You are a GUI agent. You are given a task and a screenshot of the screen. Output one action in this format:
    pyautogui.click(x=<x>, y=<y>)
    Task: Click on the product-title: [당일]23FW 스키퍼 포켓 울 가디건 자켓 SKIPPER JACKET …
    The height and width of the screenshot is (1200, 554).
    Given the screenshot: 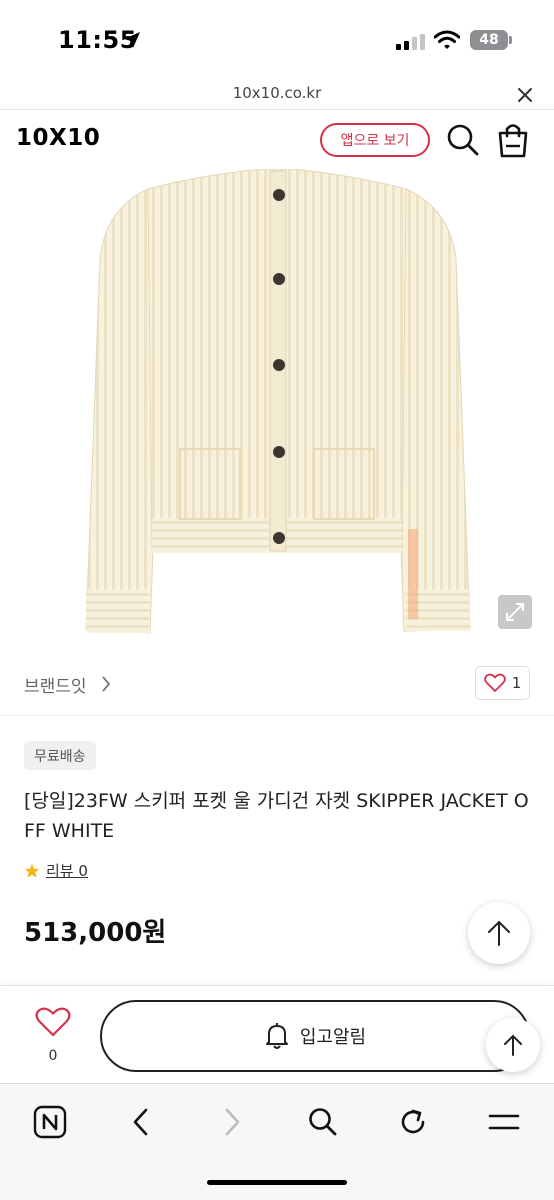 What is the action you would take?
    pyautogui.click(x=276, y=816)
    